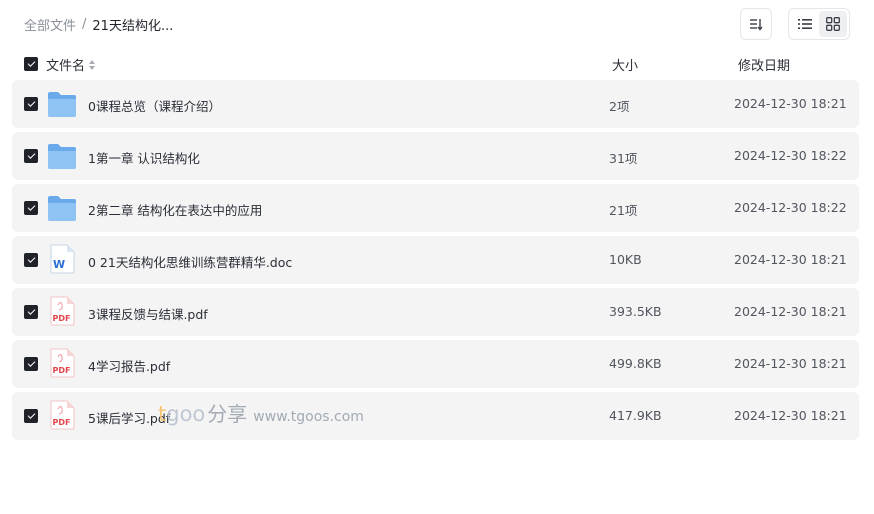 The width and height of the screenshot is (874, 514). What do you see at coordinates (129, 417) in the screenshot?
I see `file-name: 5课后学习.pdf` at bounding box center [129, 417].